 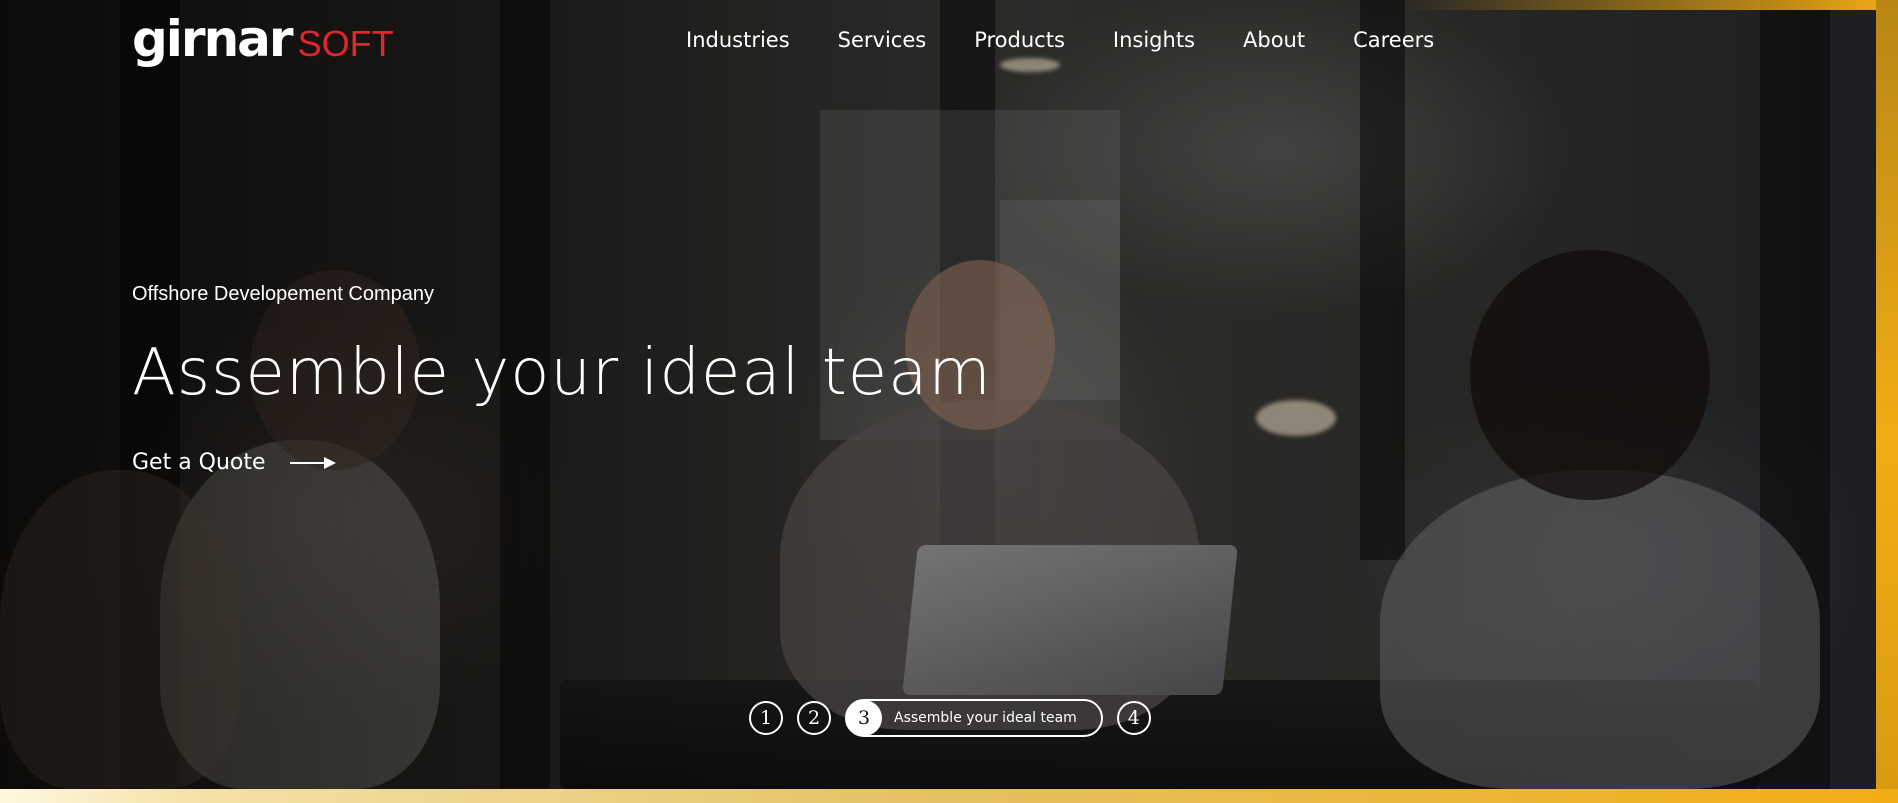 What do you see at coordinates (864, 718) in the screenshot?
I see `active-slide-number: 3` at bounding box center [864, 718].